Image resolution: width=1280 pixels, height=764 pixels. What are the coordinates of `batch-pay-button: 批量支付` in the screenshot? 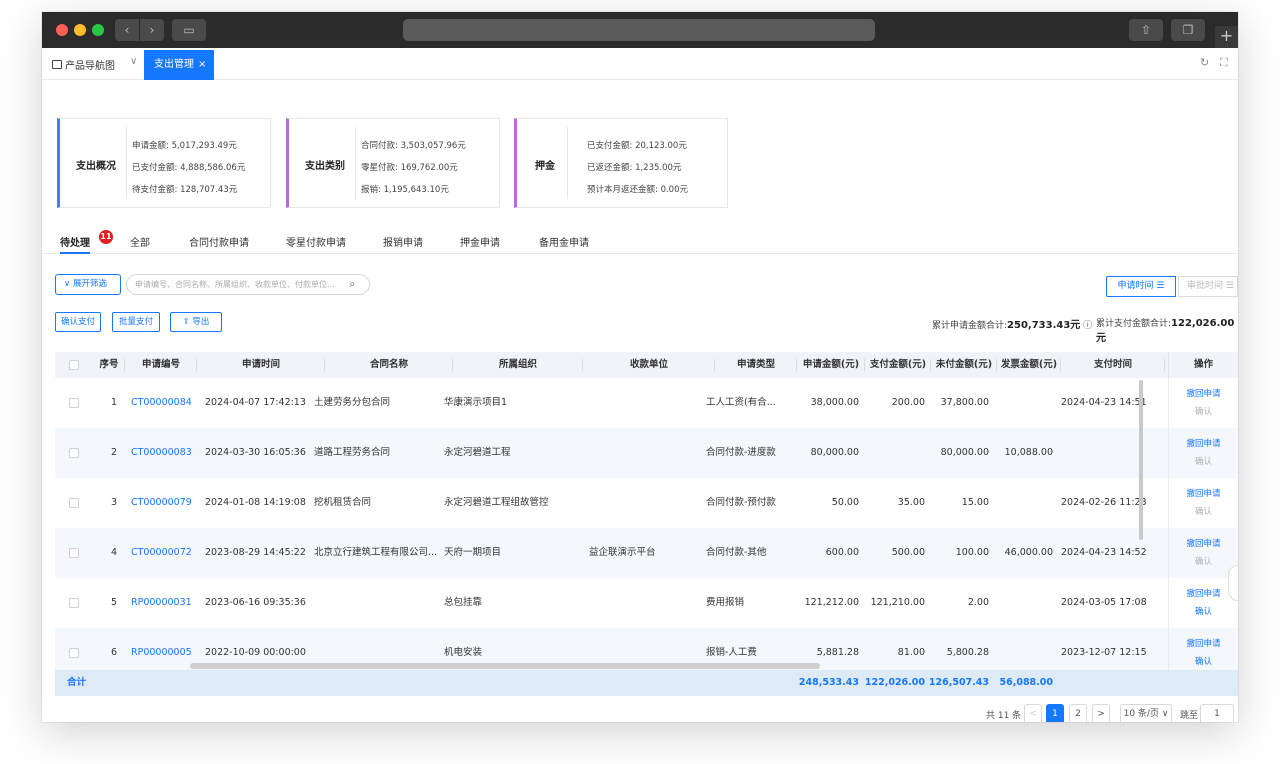 It's located at (136, 322).